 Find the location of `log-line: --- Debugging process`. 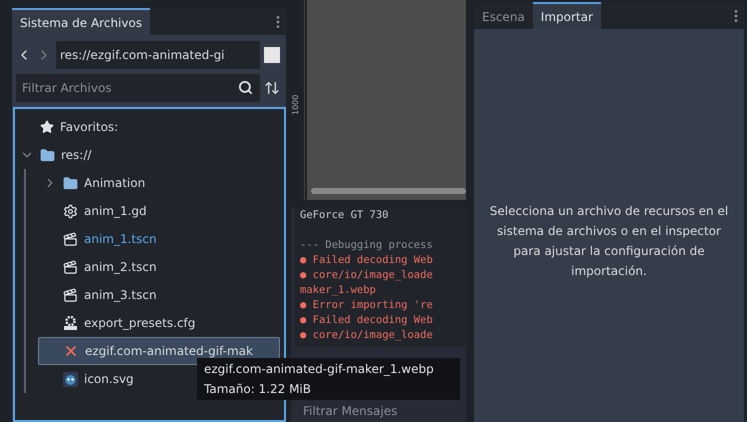

log-line: --- Debugging process is located at coordinates (367, 245).